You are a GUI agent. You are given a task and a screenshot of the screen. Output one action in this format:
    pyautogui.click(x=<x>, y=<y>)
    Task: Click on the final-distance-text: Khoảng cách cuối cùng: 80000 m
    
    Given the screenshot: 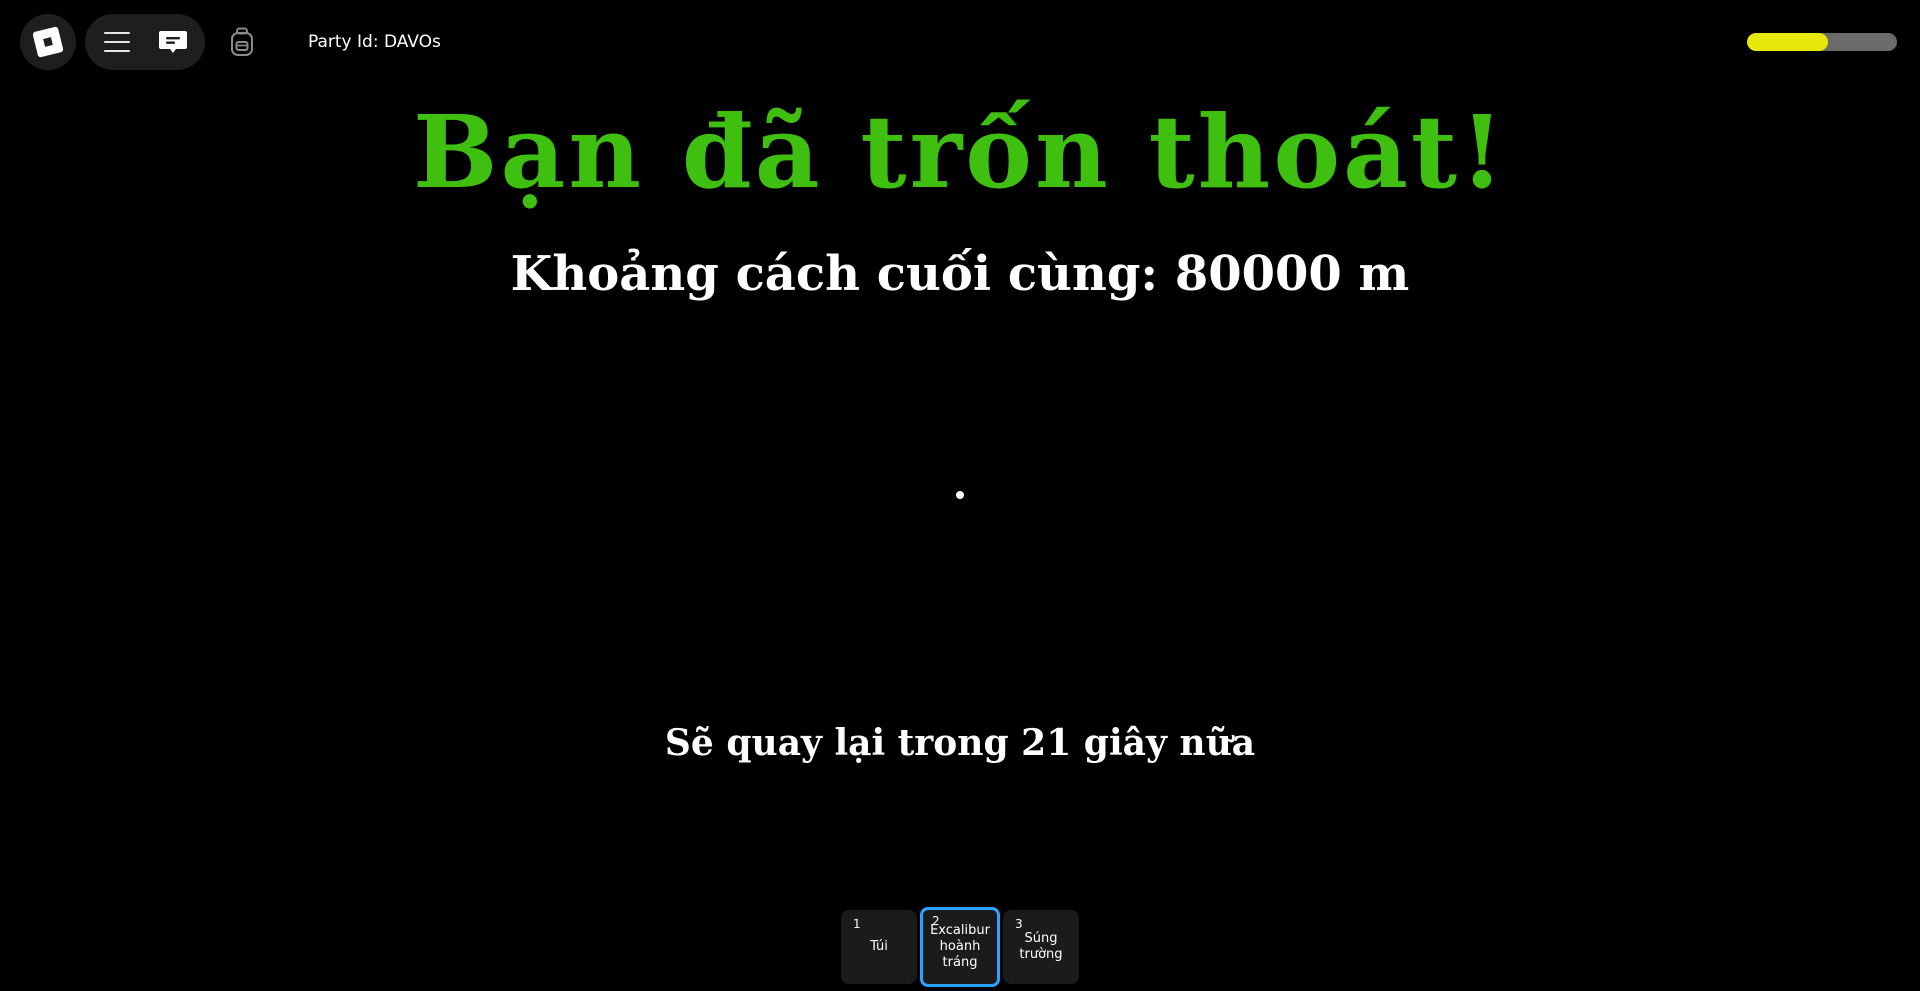 What is the action you would take?
    pyautogui.click(x=960, y=274)
    